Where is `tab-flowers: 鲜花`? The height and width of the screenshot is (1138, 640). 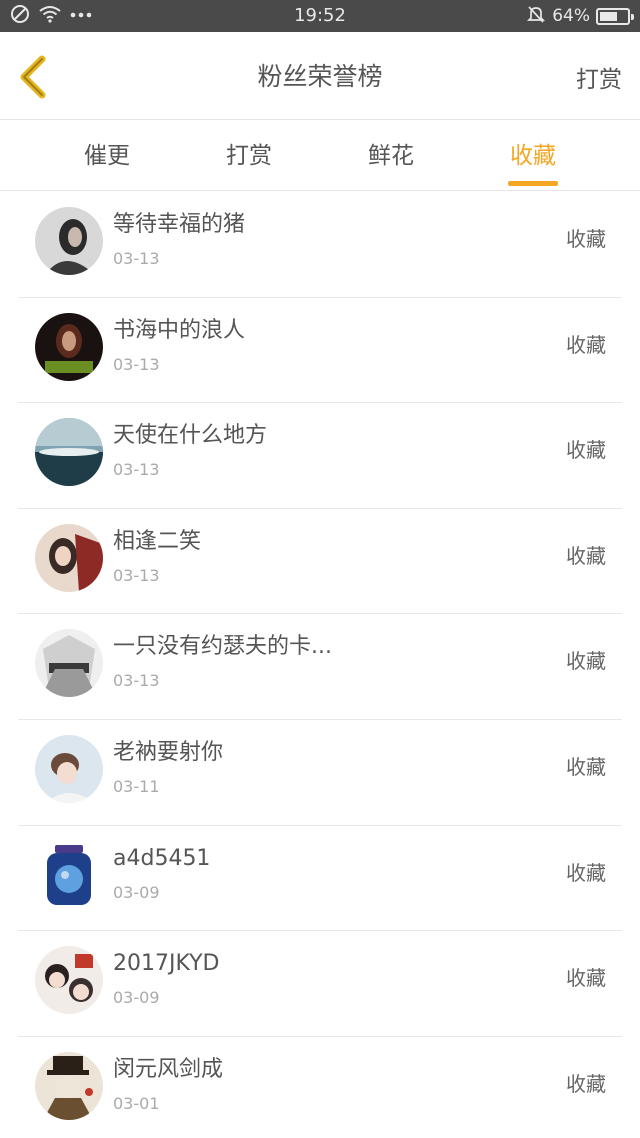 tab-flowers: 鲜花 is located at coordinates (391, 156).